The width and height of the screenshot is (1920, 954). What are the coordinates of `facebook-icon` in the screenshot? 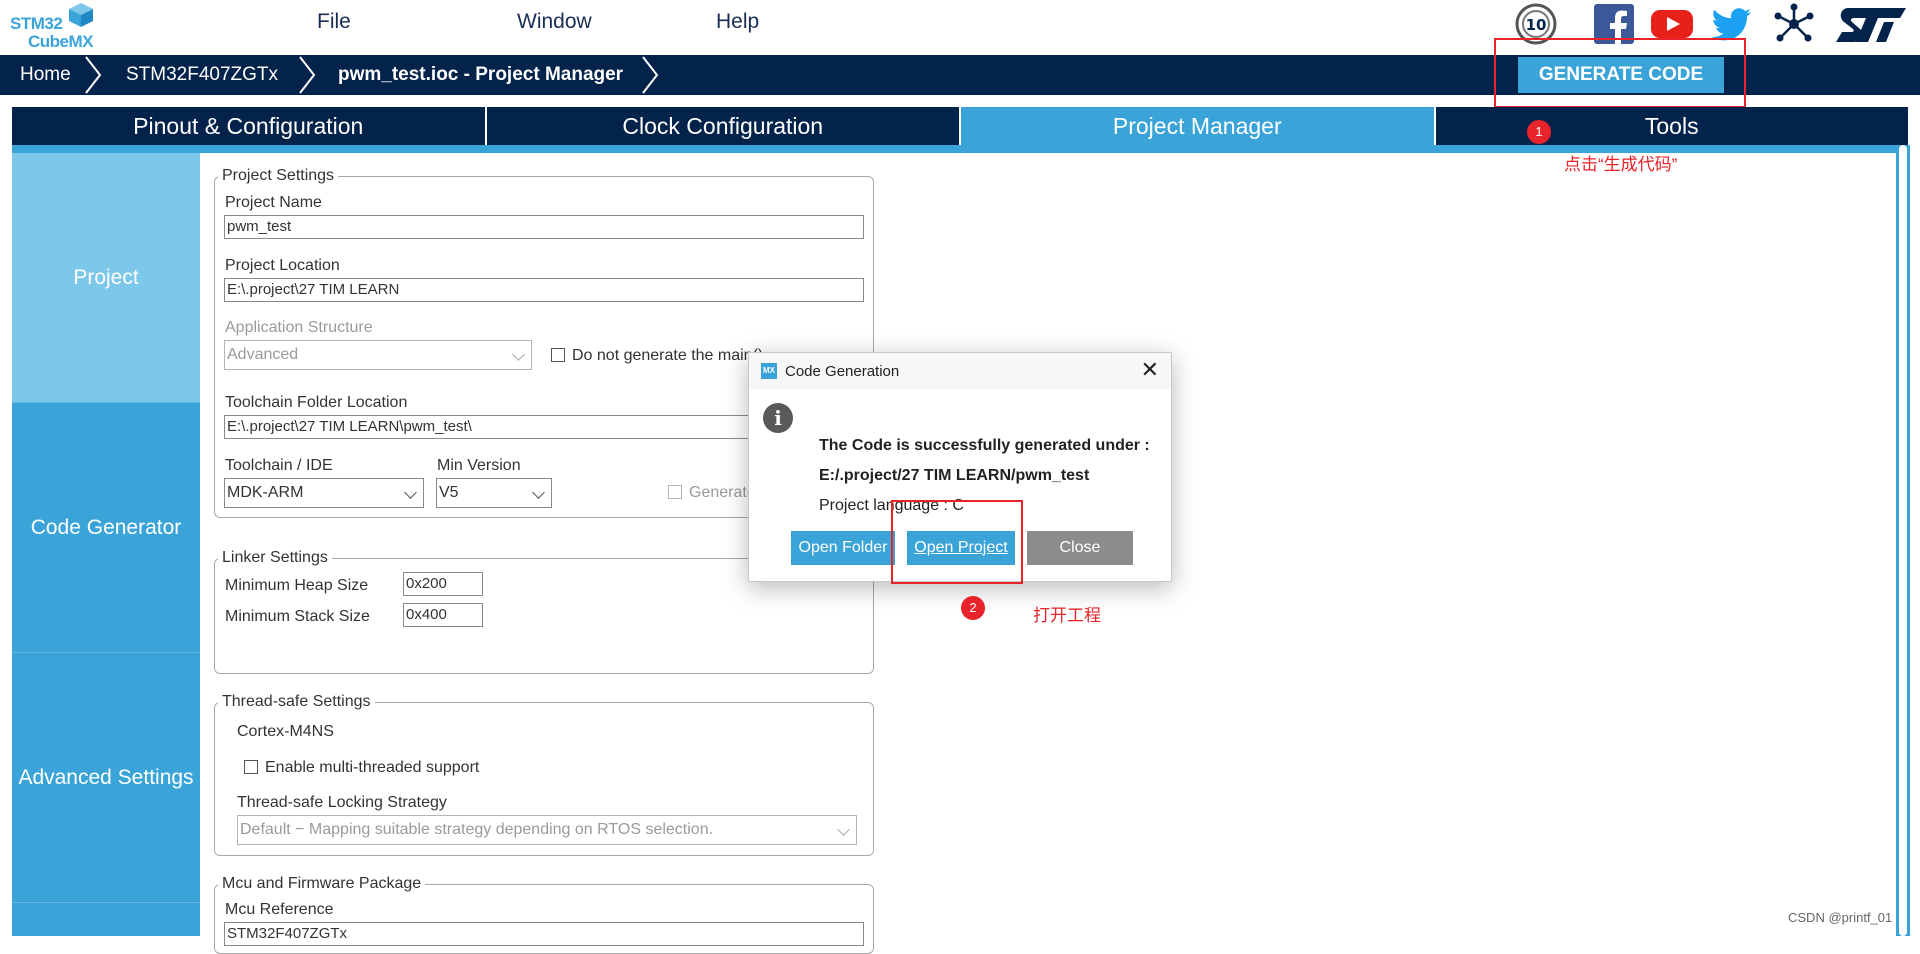 It's located at (1614, 24).